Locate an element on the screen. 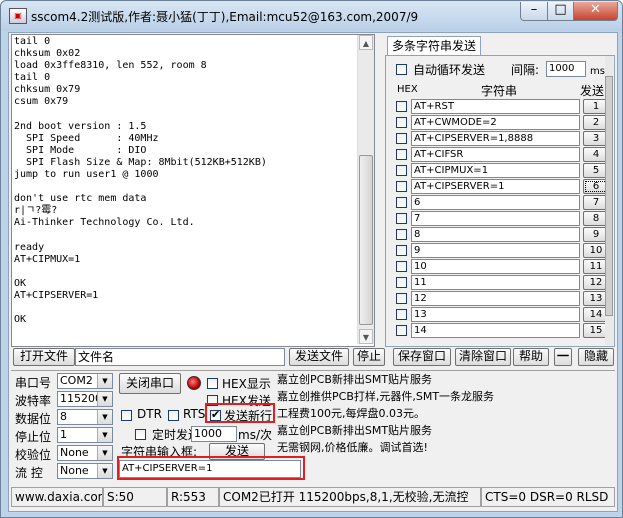 The height and width of the screenshot is (518, 623). stop-bits-label: 停止位 is located at coordinates (33, 437).